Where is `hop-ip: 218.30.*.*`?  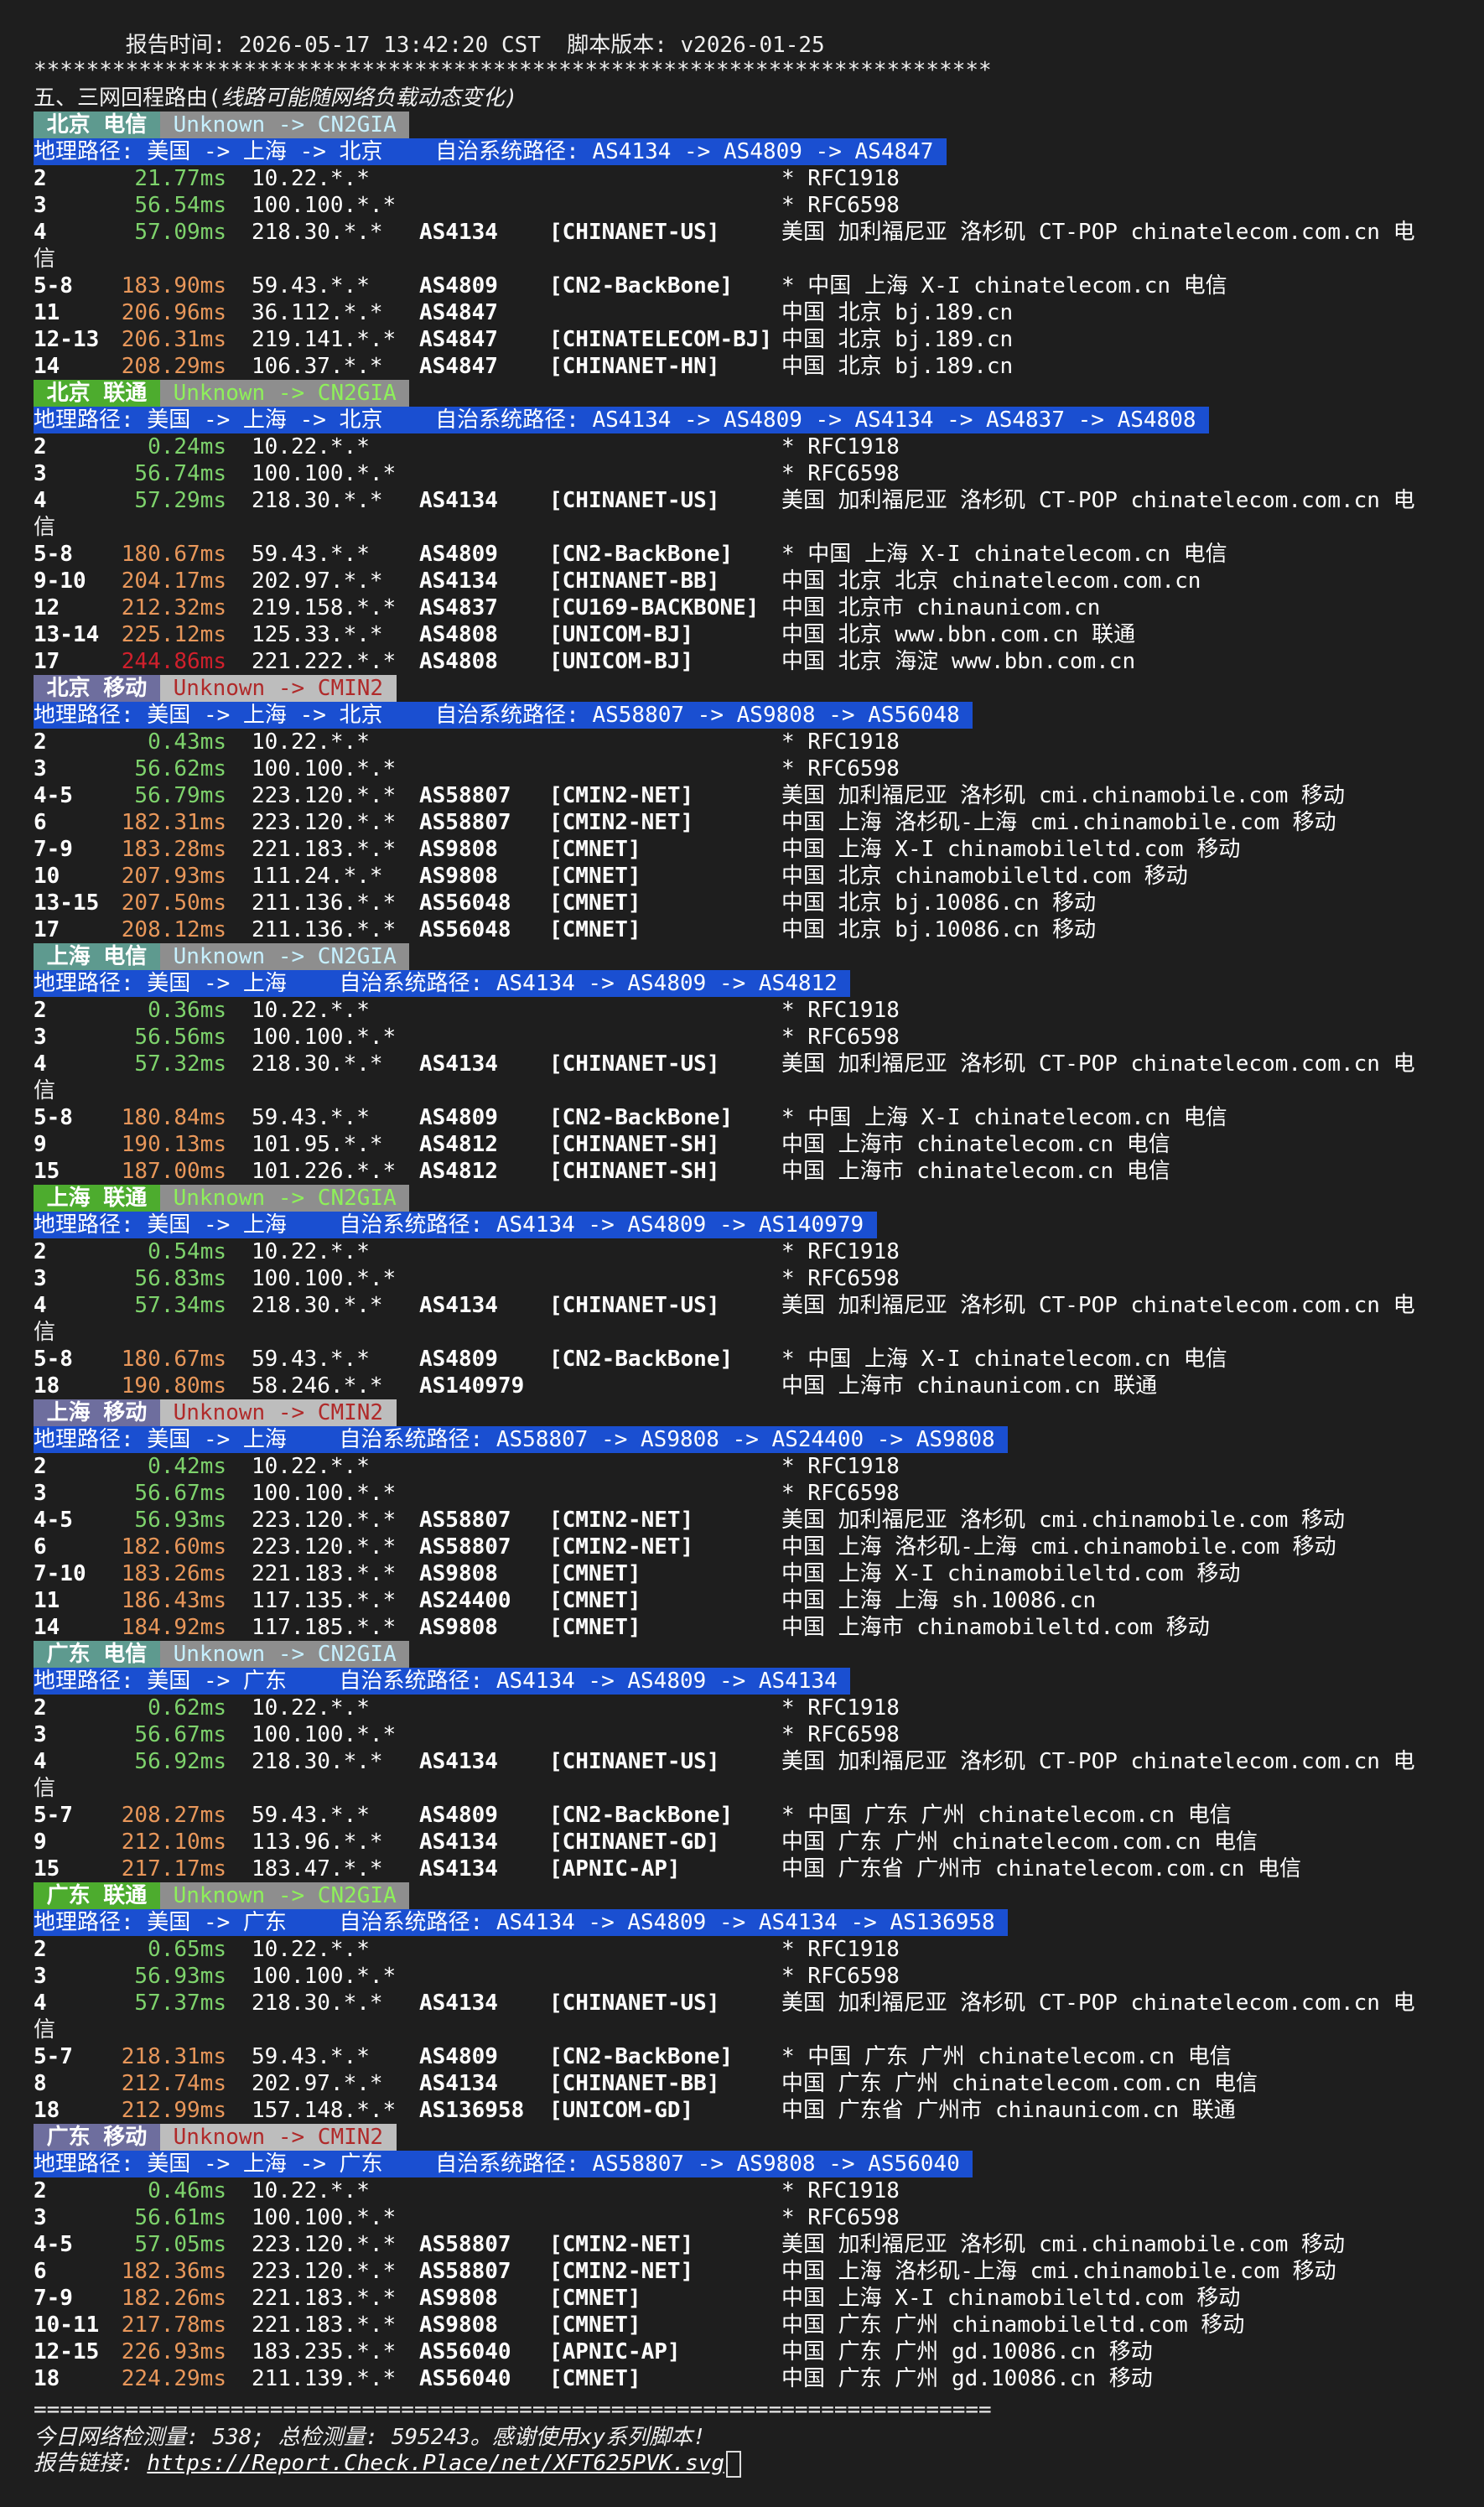 hop-ip: 218.30.*.* is located at coordinates (317, 1064).